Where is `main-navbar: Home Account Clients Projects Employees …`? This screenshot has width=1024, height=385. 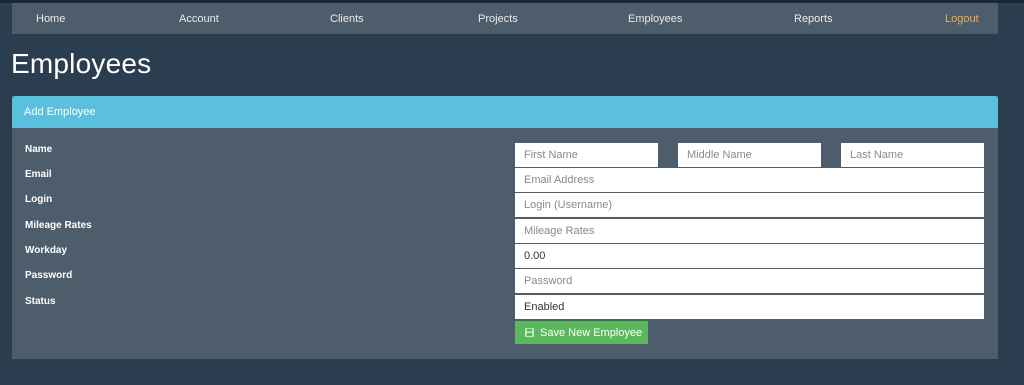
main-navbar: Home Account Clients Projects Employees … is located at coordinates (505, 18).